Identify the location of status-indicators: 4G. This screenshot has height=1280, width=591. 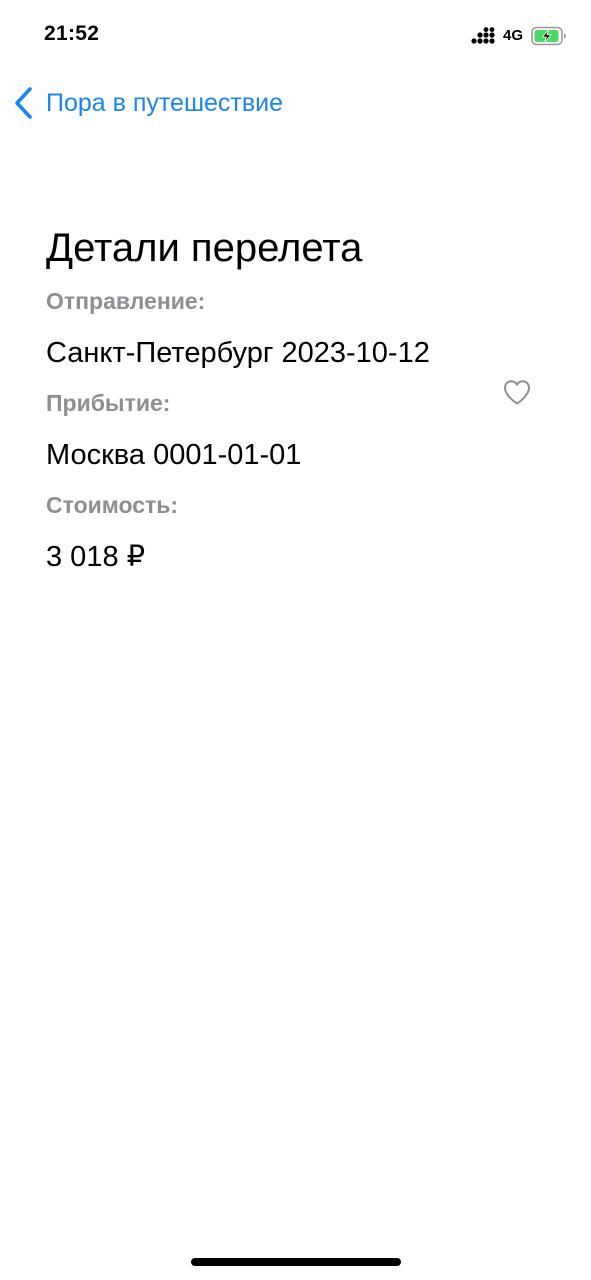
(519, 36).